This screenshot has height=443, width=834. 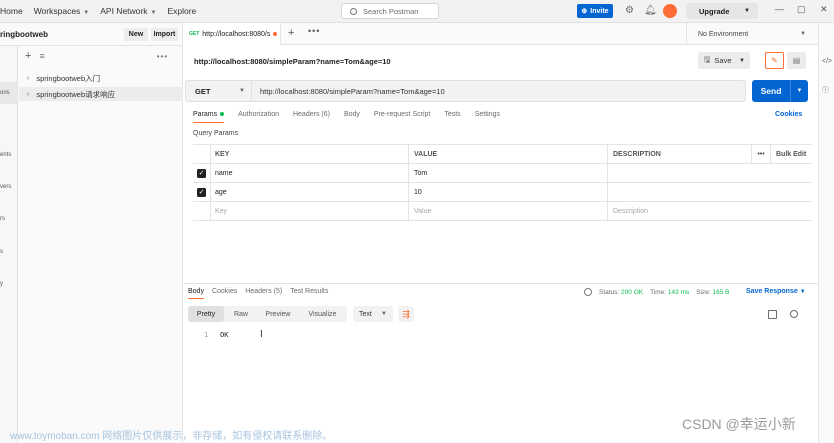 What do you see at coordinates (309, 211) in the screenshot?
I see `param-key-placeholder: Key` at bounding box center [309, 211].